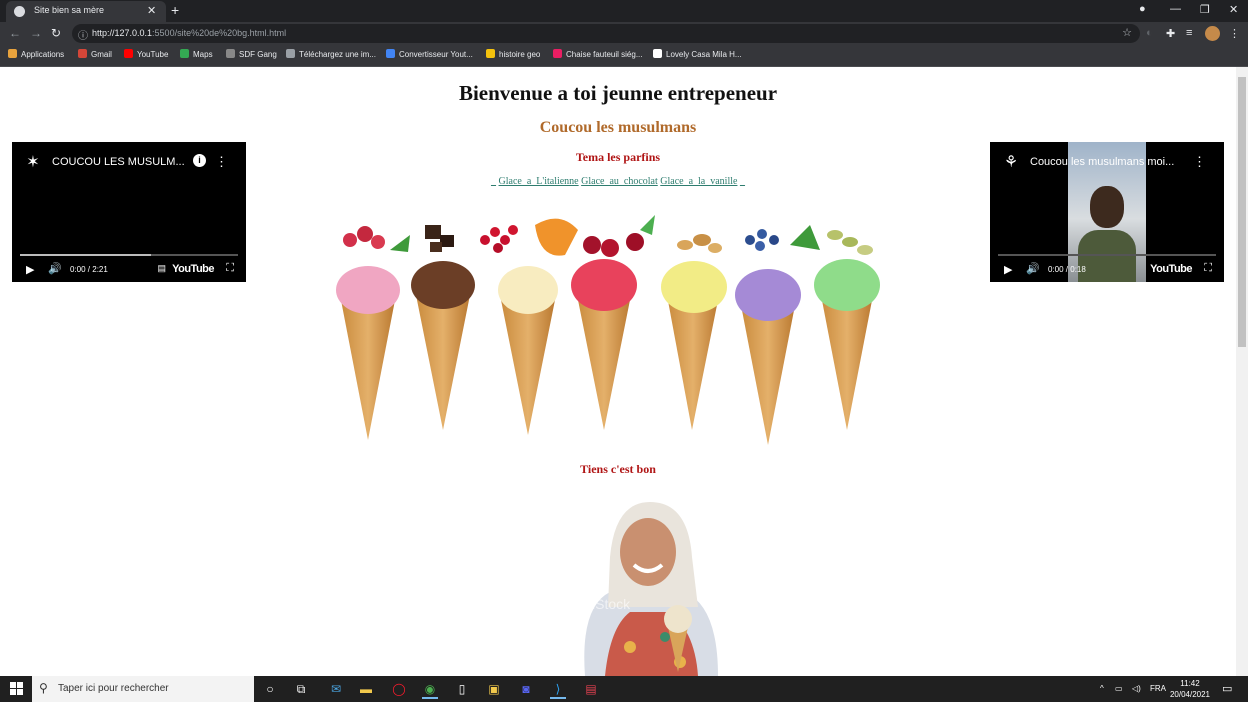 The height and width of the screenshot is (702, 1248). I want to click on bookmark-label: YouTube, so click(153, 54).